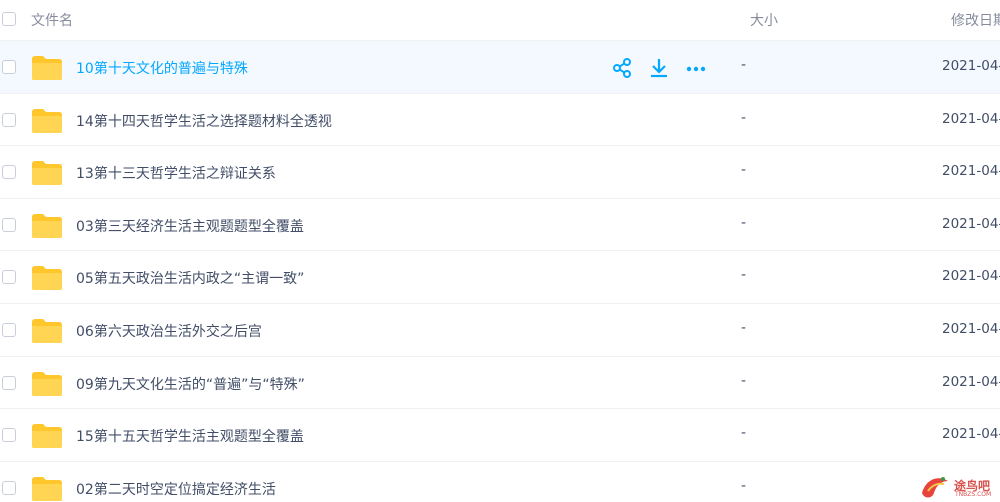 The width and height of the screenshot is (1000, 502). I want to click on file-name-link: 05第五天政治生活内政之“主谓一致”, so click(190, 278).